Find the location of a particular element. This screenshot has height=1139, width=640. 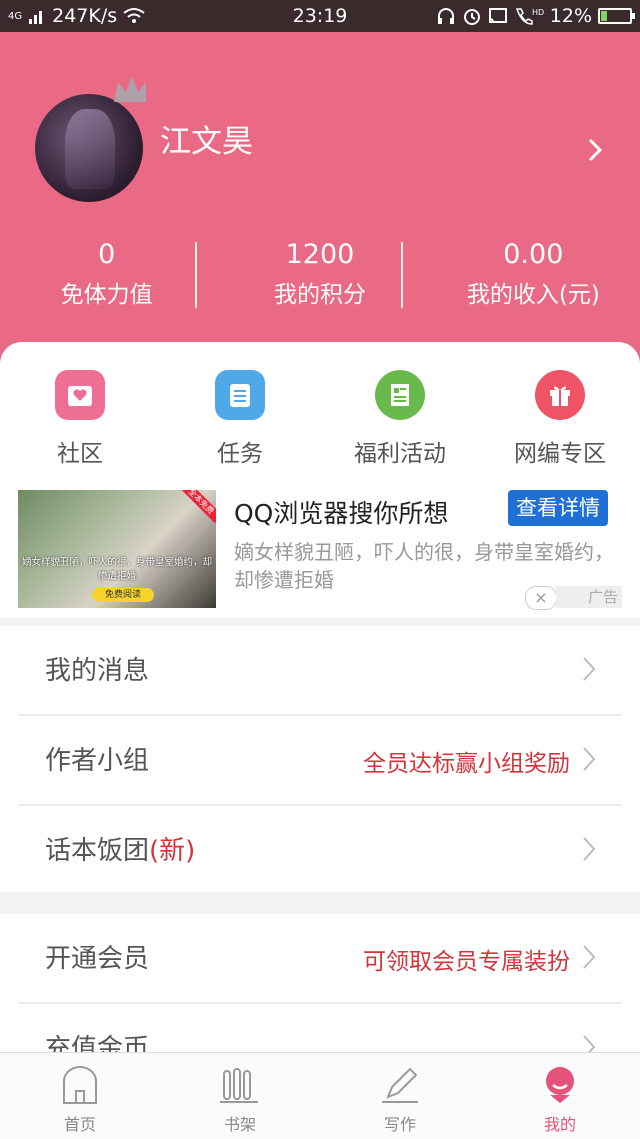

gift-icon is located at coordinates (560, 395).